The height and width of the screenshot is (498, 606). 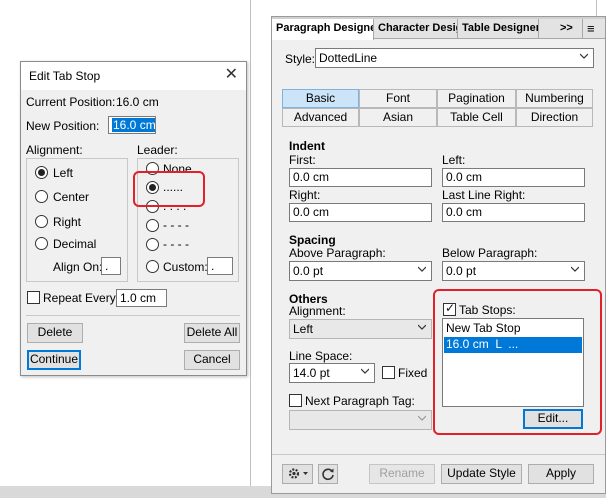 I want to click on delete-button: Delete, so click(x=55, y=333).